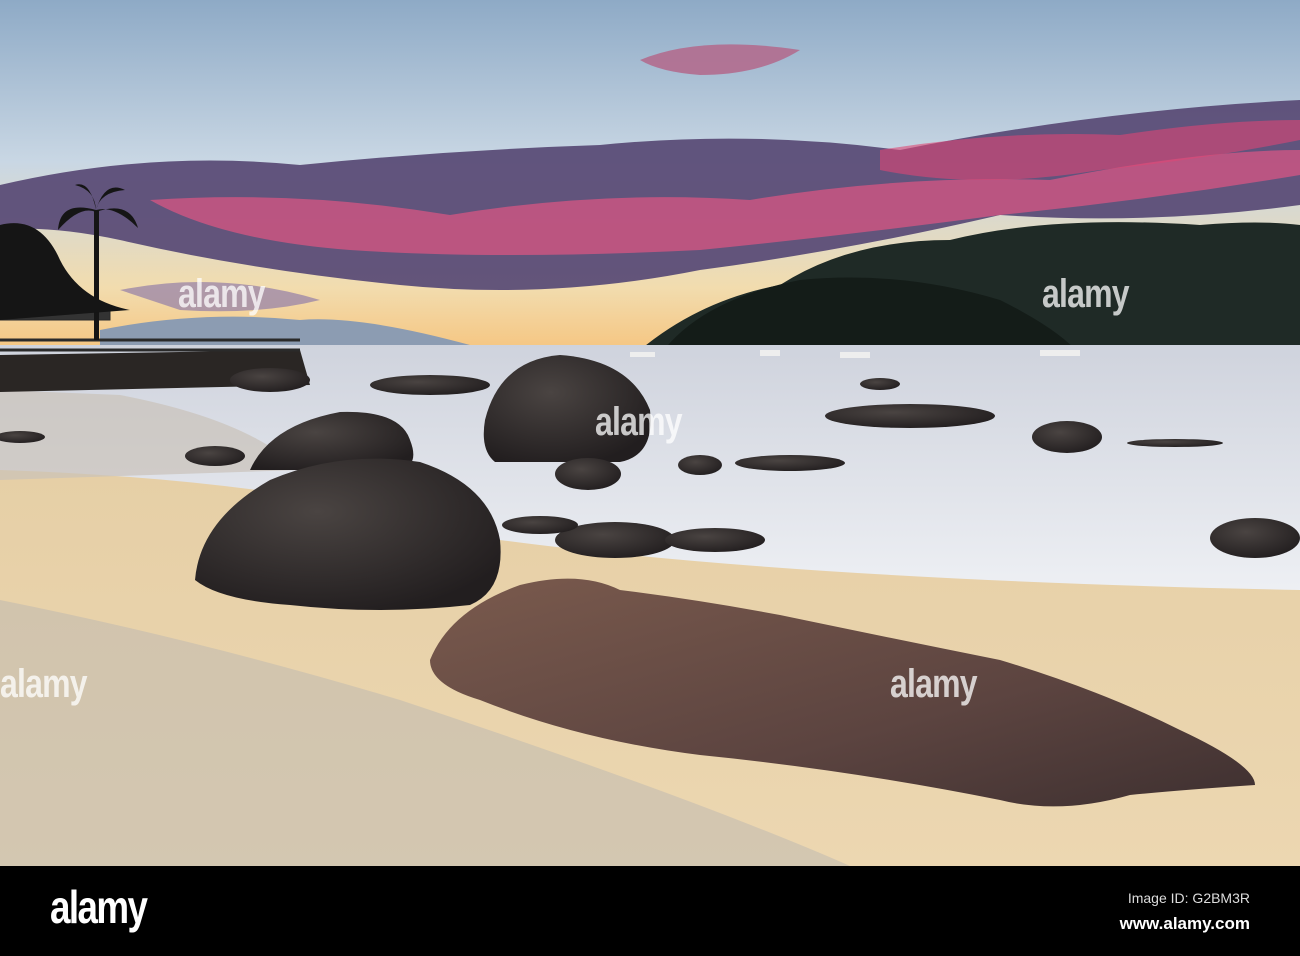 This screenshot has width=1300, height=956. Describe the element at coordinates (1185, 924) in the screenshot. I see `website-link: www.alamy.com` at that location.